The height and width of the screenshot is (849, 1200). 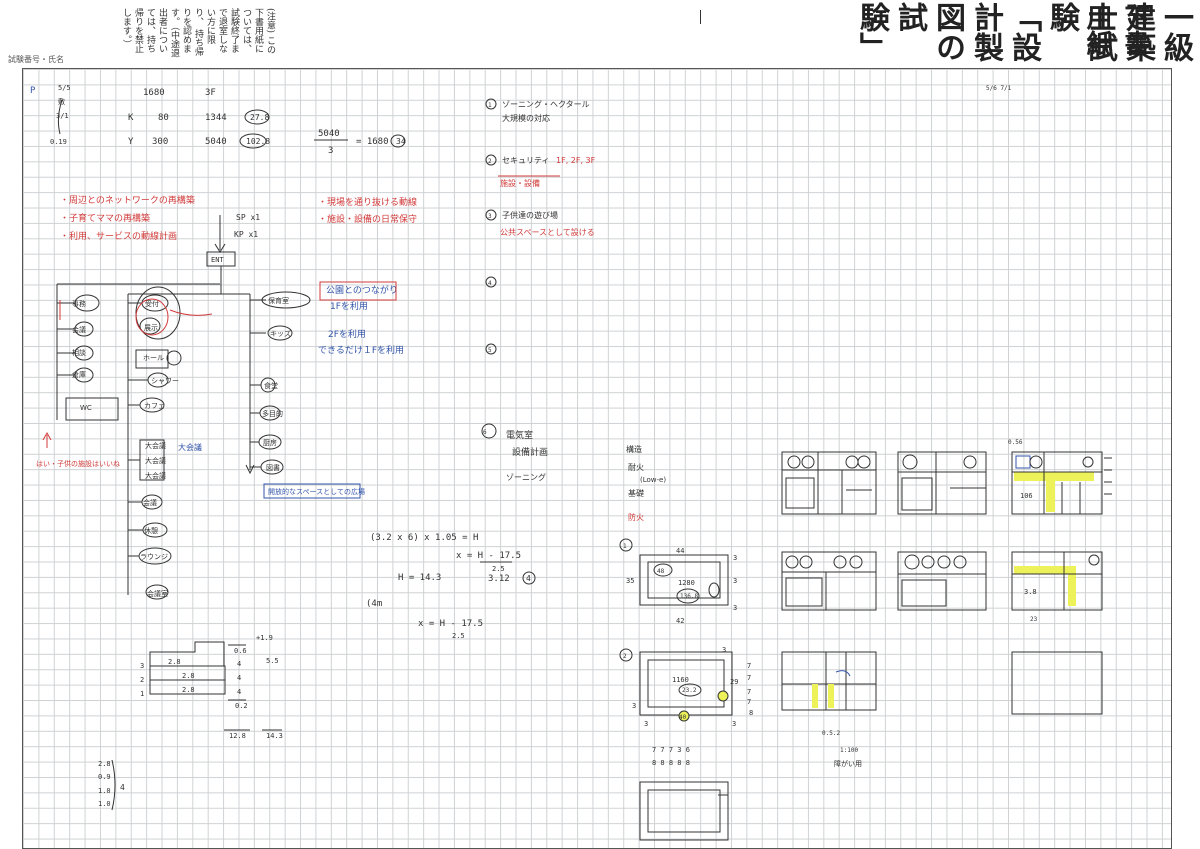 I want to click on plan2-c2: 3, so click(x=734, y=724).